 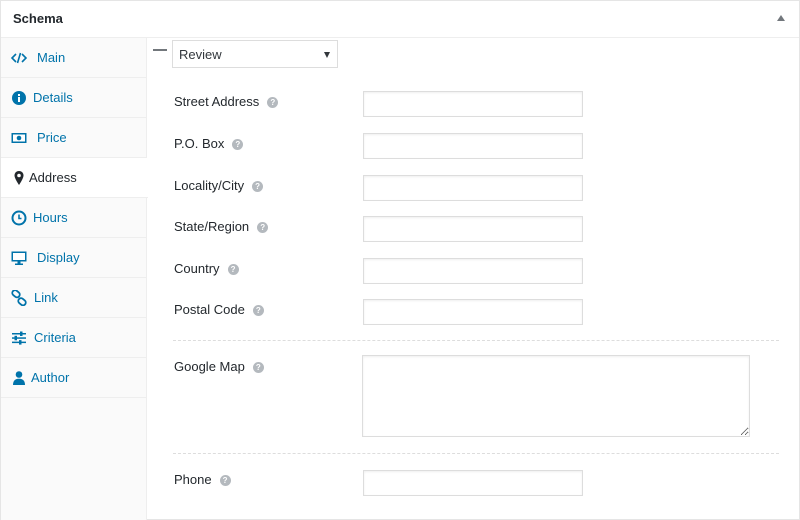 I want to click on triangle-up-icon, so click(x=781, y=18).